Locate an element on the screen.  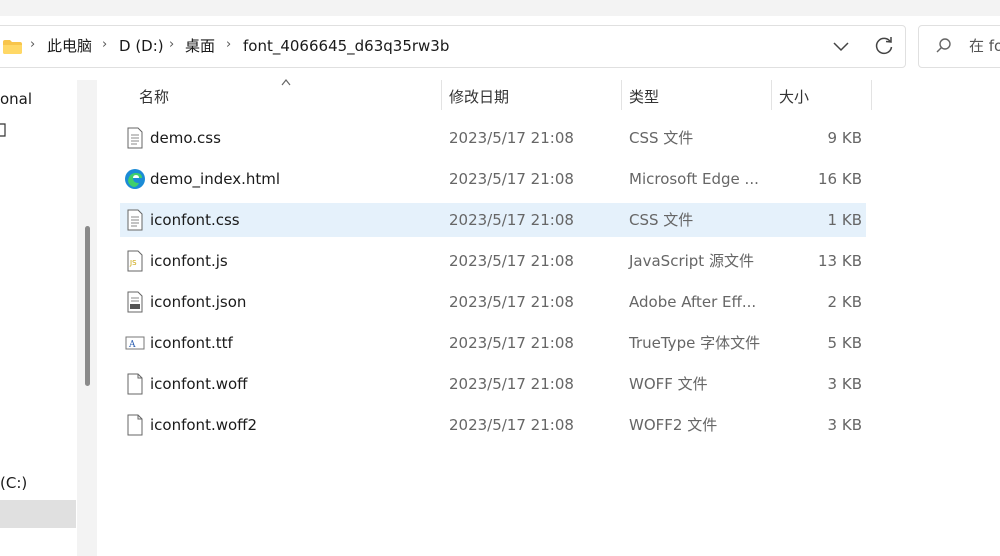
column-header-date: 修改日期 is located at coordinates (479, 97).